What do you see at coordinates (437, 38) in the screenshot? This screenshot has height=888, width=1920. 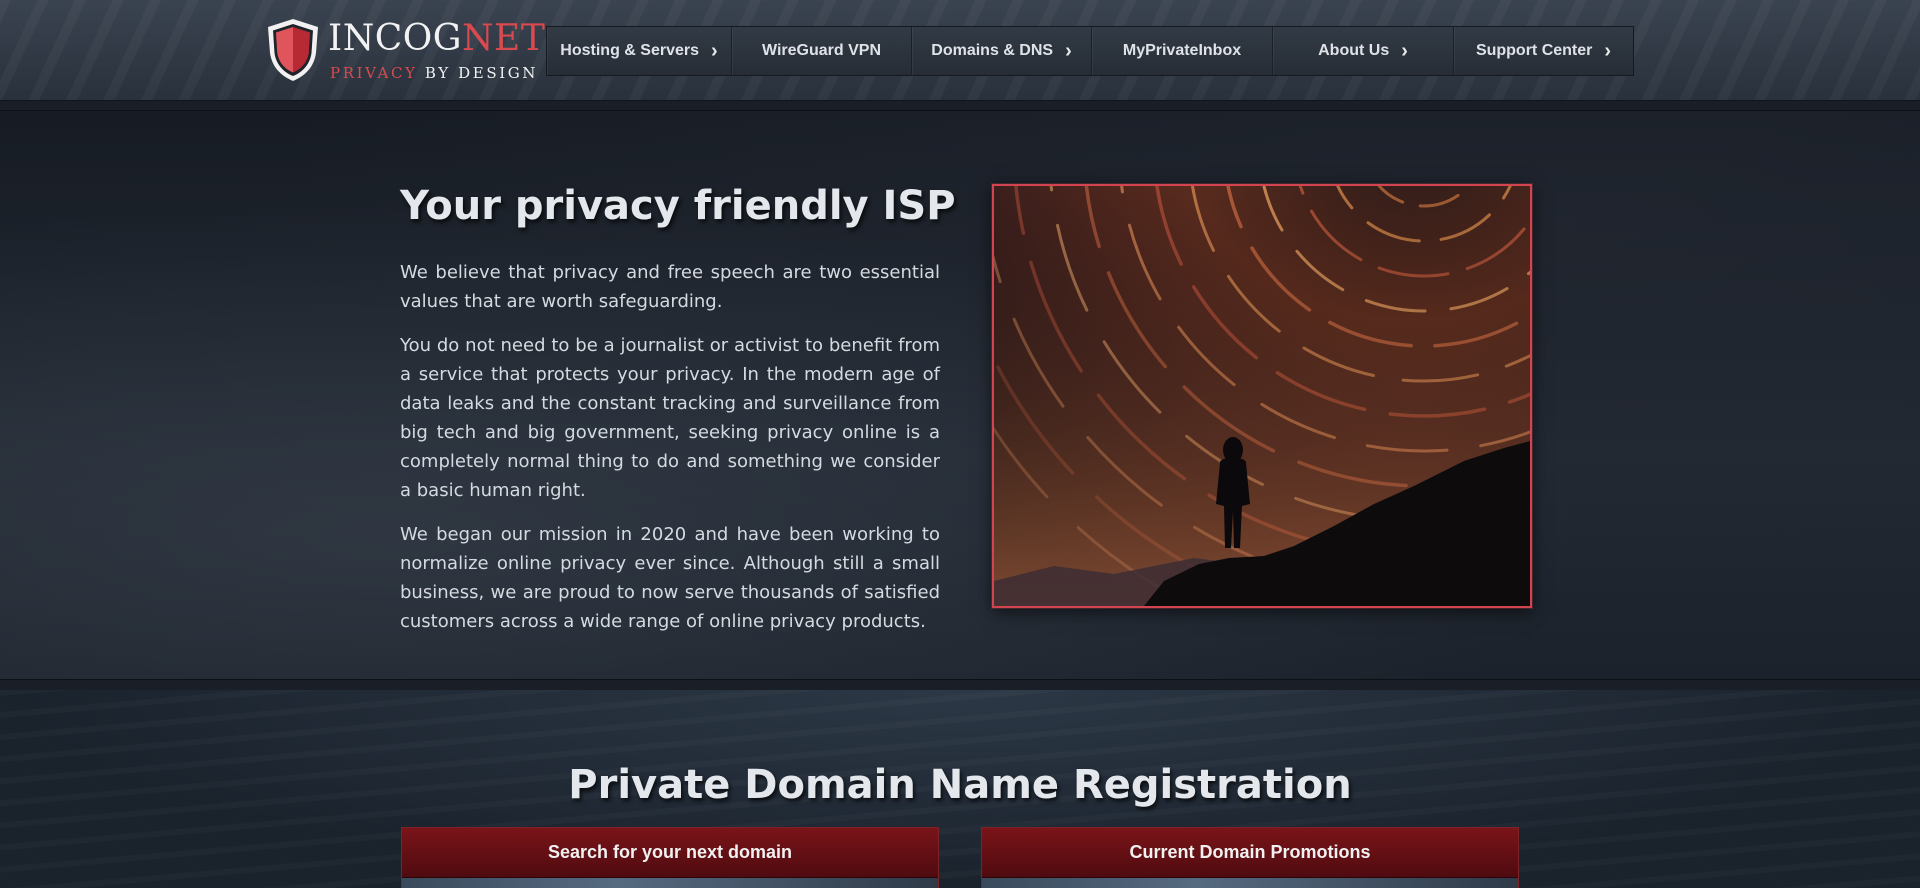 I see `logo-wordmark: INCOGNET` at bounding box center [437, 38].